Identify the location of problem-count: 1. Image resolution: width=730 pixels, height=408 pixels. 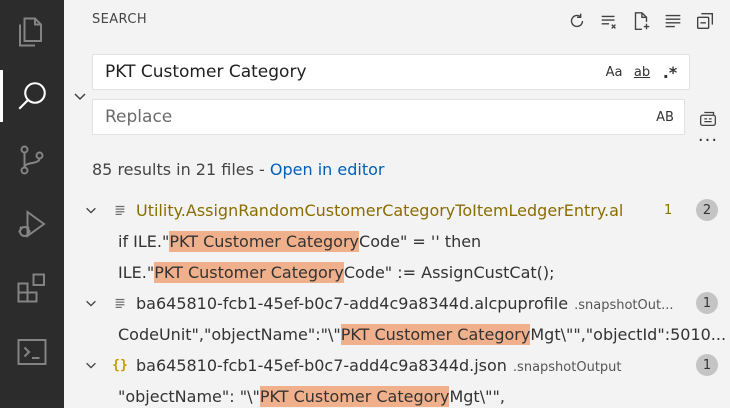
(668, 210).